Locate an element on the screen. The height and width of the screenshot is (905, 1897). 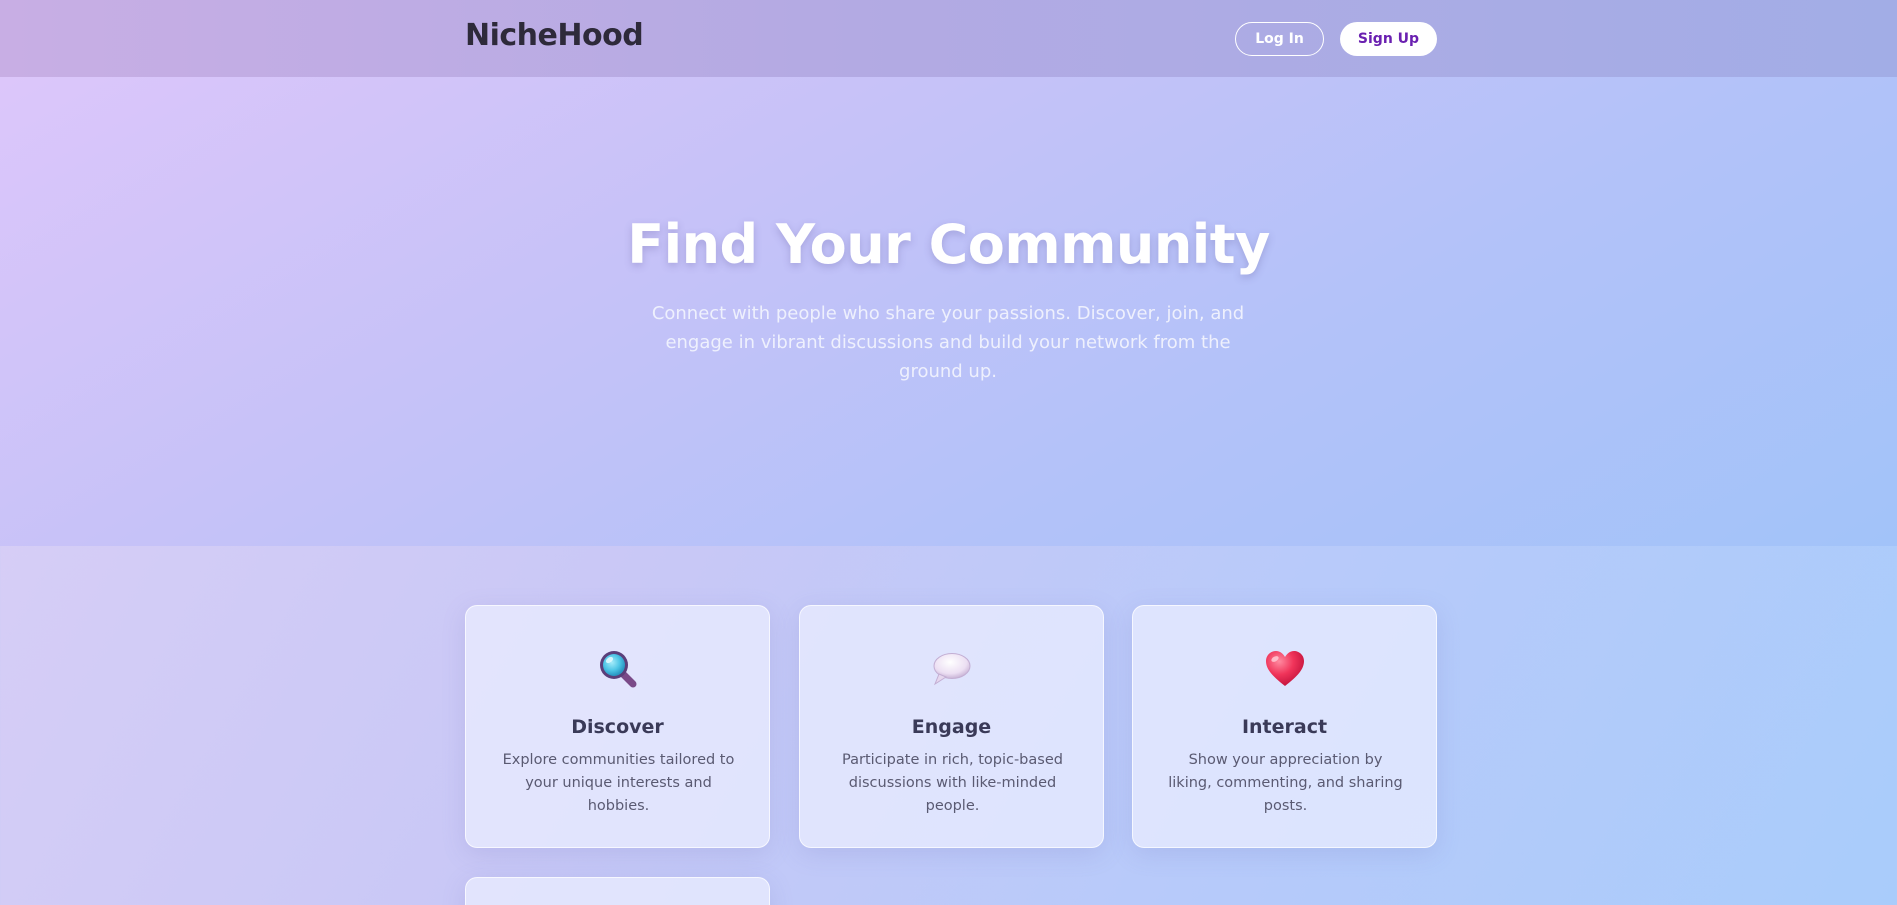
feature-title: Discover is located at coordinates (617, 727).